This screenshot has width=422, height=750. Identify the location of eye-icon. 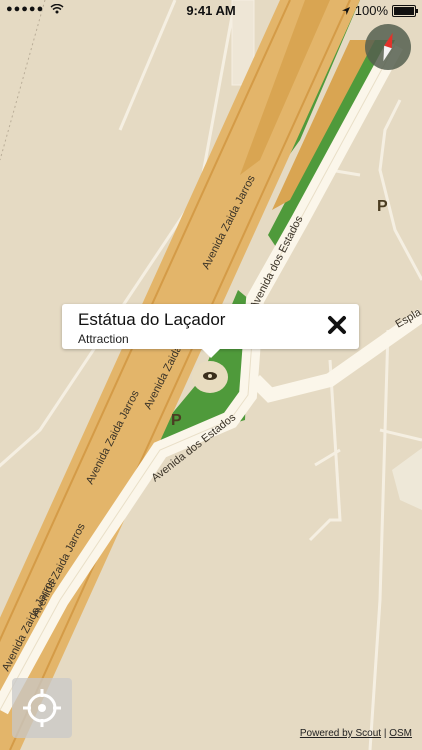
(210, 376).